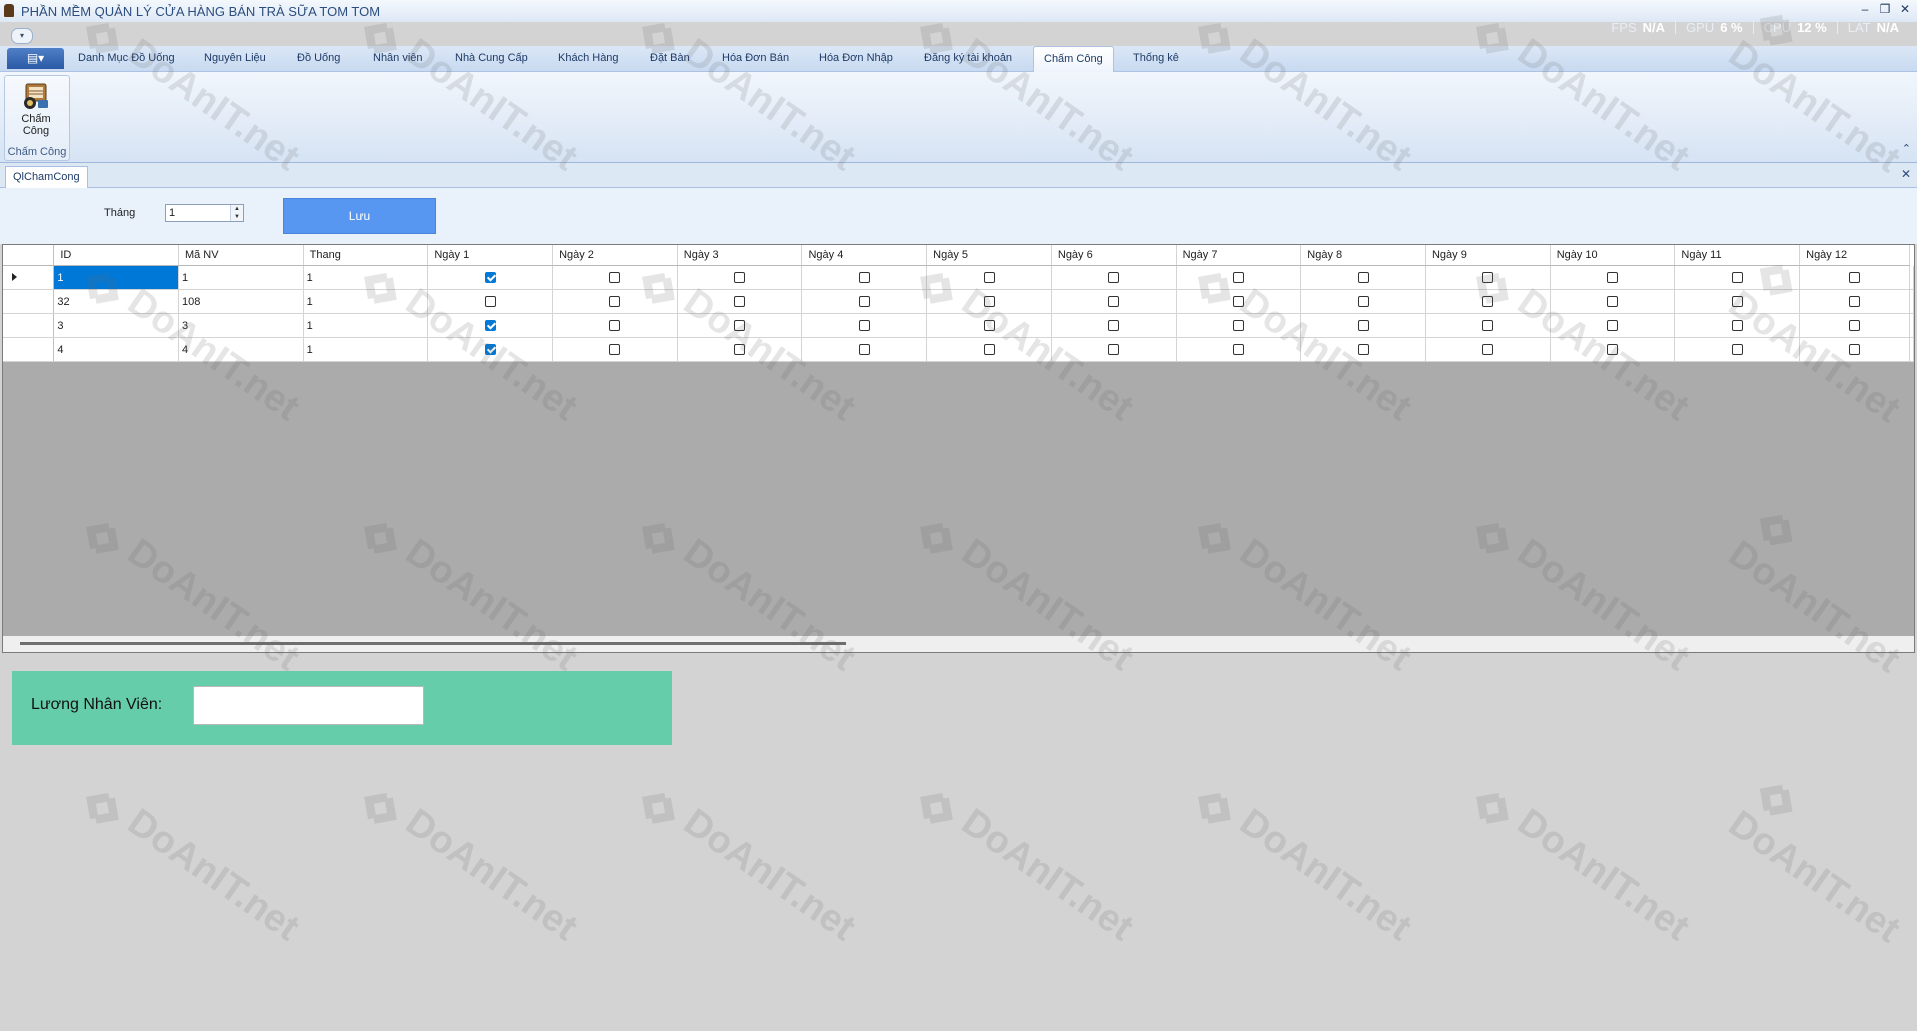 The width and height of the screenshot is (1917, 1031). I want to click on salary-field, so click(308, 705).